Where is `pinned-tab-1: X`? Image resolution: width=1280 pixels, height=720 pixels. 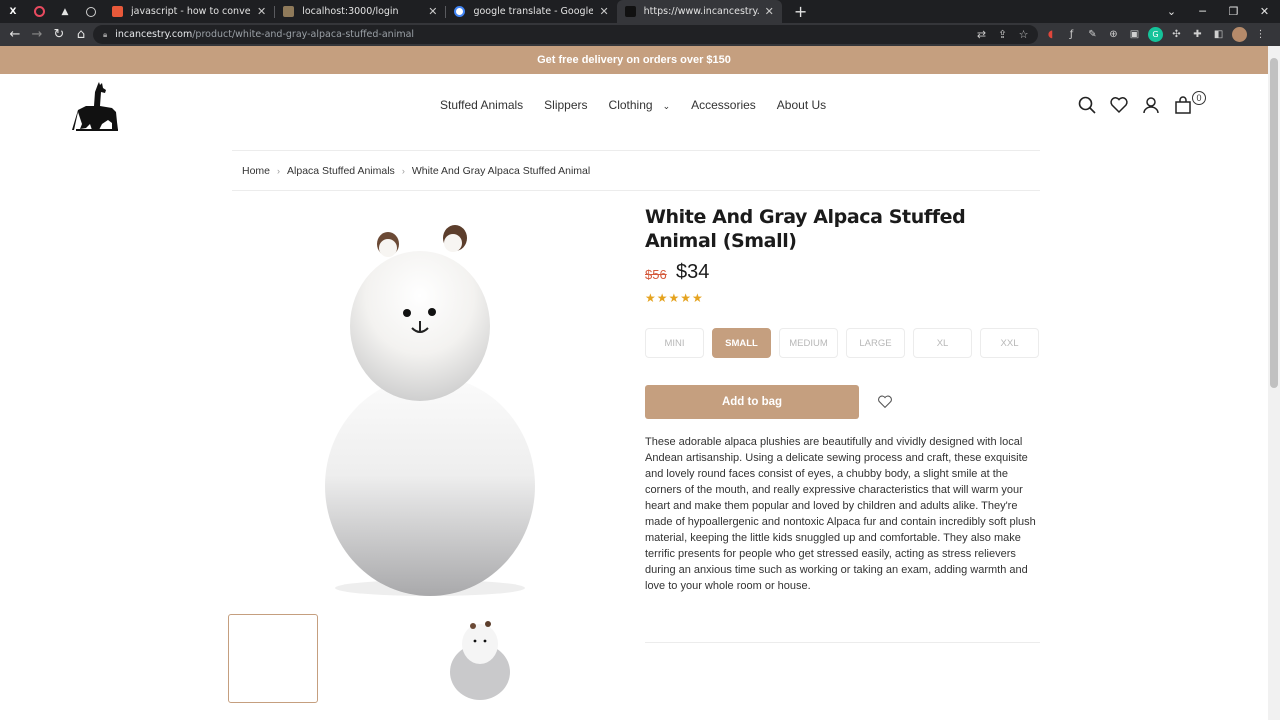
pinned-tab-1: X is located at coordinates (13, 11).